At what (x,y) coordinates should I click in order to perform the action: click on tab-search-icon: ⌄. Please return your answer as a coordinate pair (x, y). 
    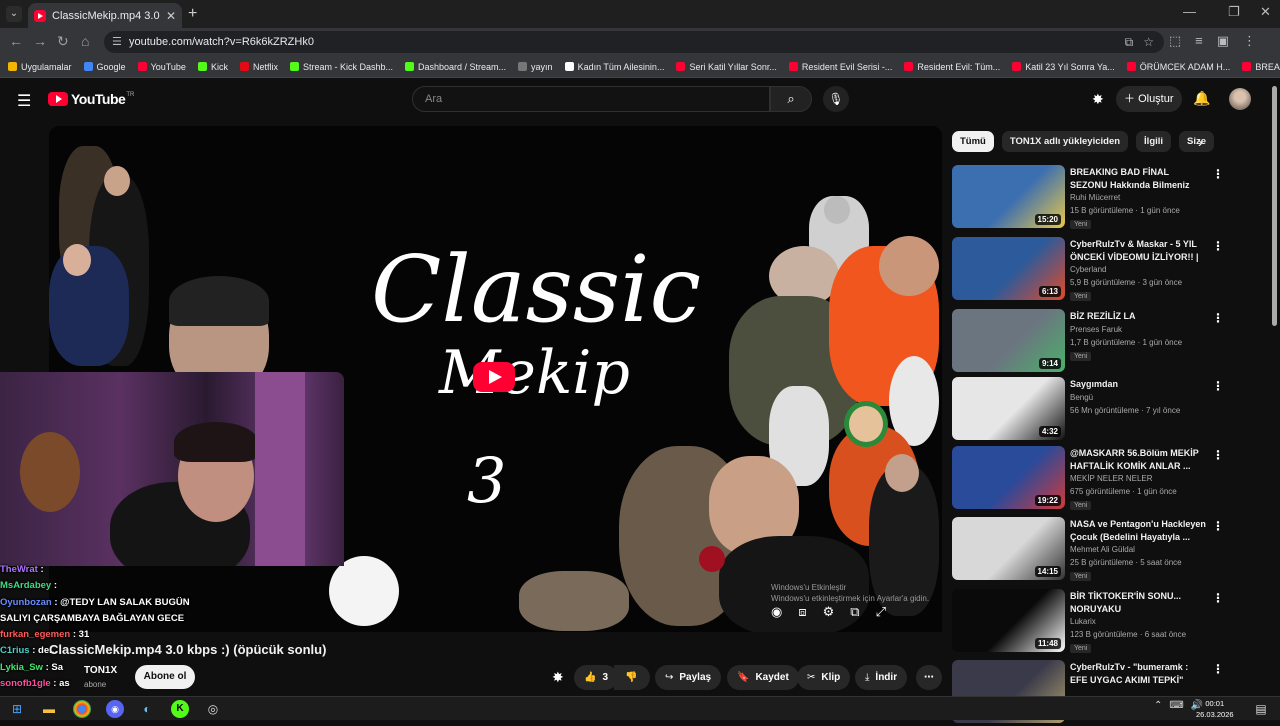
    Looking at the image, I should click on (14, 14).